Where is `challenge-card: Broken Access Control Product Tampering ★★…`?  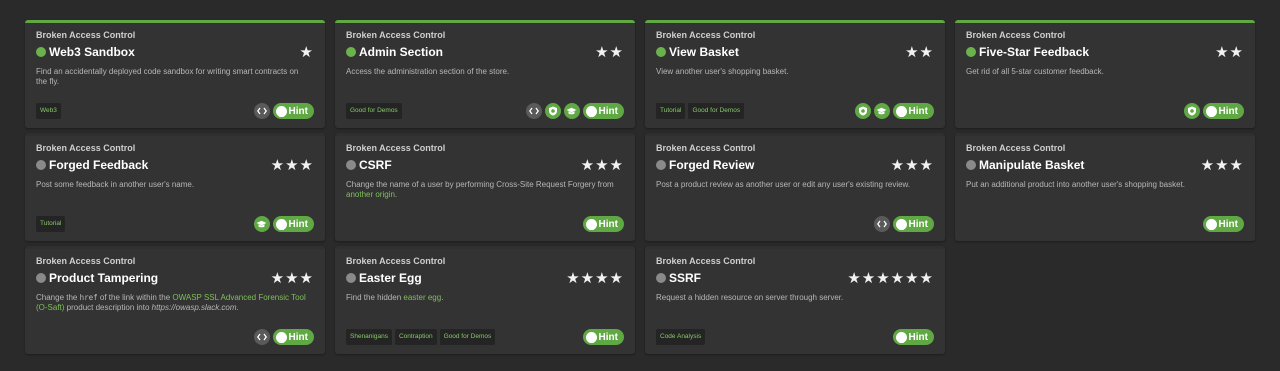 challenge-card: Broken Access Control Product Tampering ★★… is located at coordinates (175, 300).